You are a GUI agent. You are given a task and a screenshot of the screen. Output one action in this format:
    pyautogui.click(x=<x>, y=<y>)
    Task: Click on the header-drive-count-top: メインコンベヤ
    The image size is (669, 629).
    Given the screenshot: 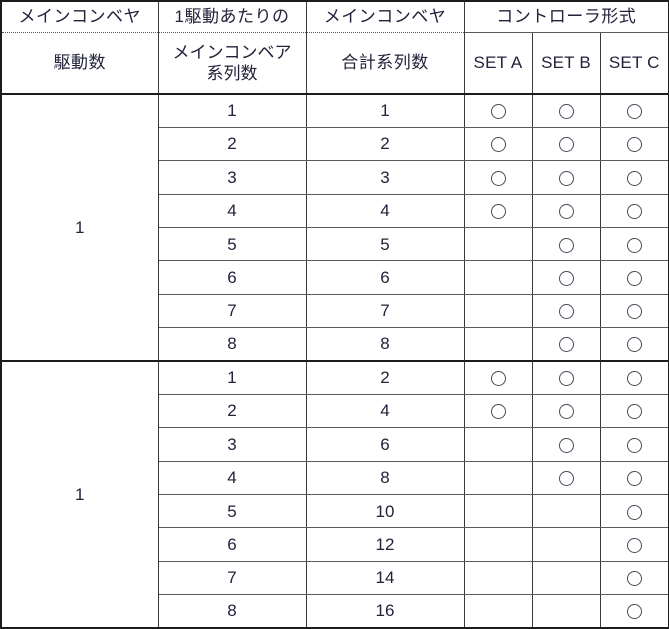 What is the action you would take?
    pyautogui.click(x=79, y=16)
    